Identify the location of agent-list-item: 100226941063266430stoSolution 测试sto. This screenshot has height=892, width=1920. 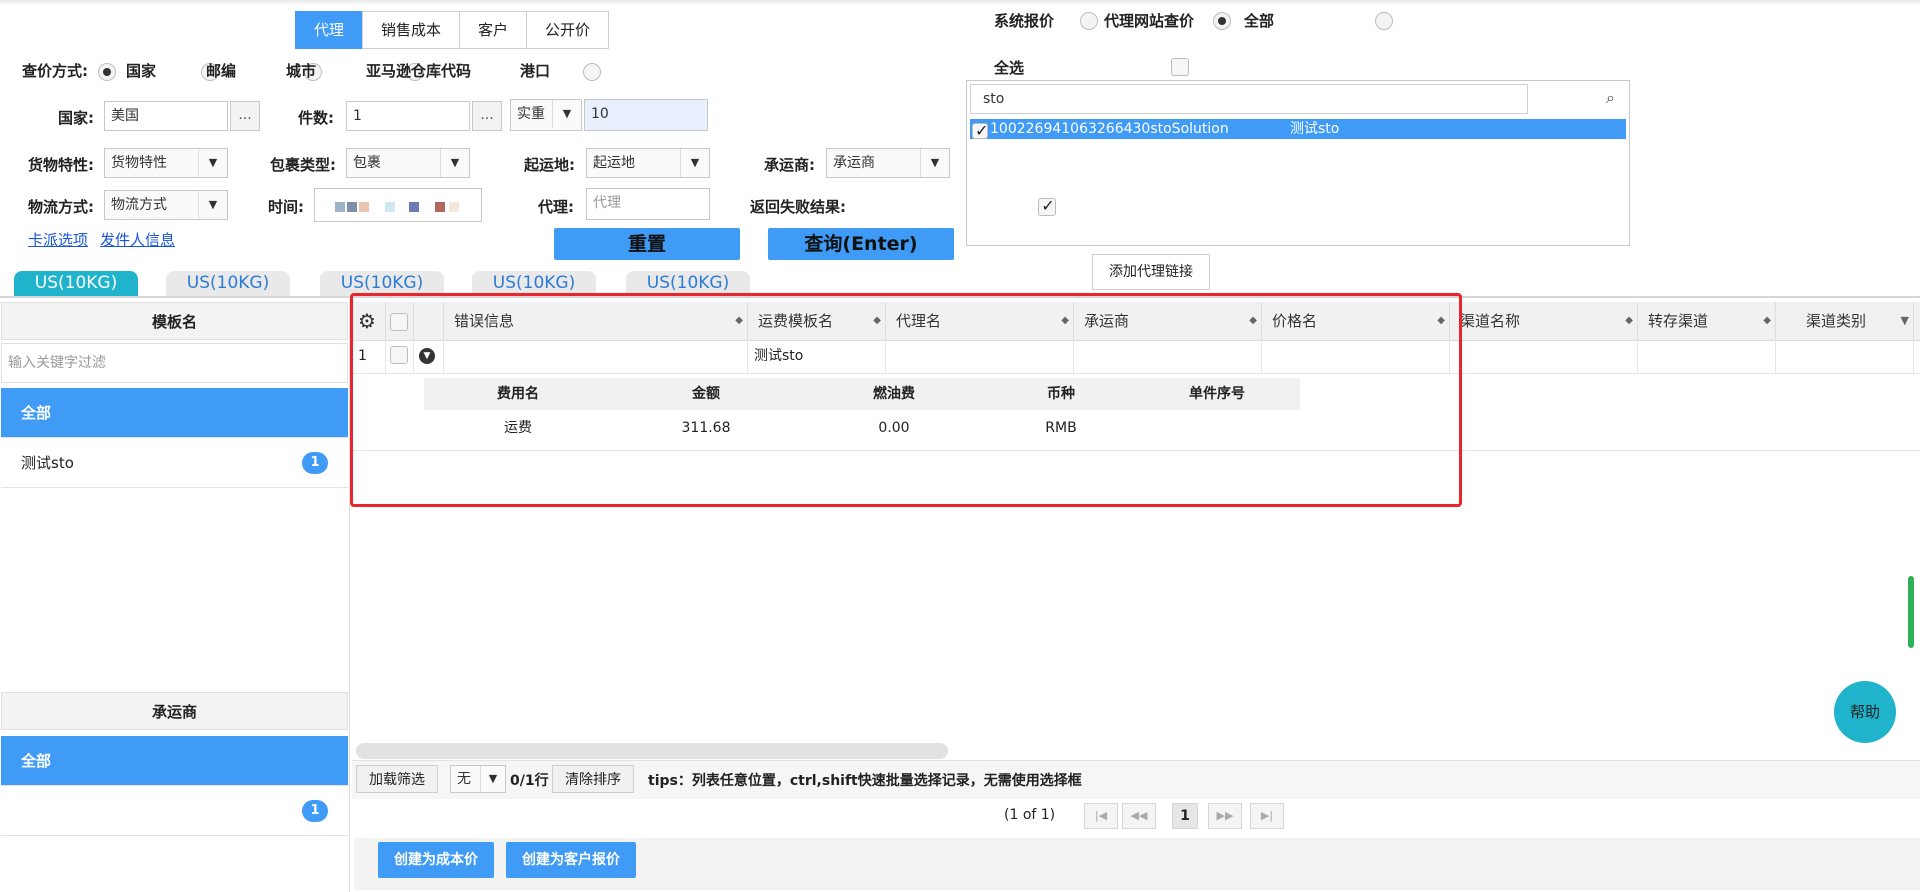
(1298, 130).